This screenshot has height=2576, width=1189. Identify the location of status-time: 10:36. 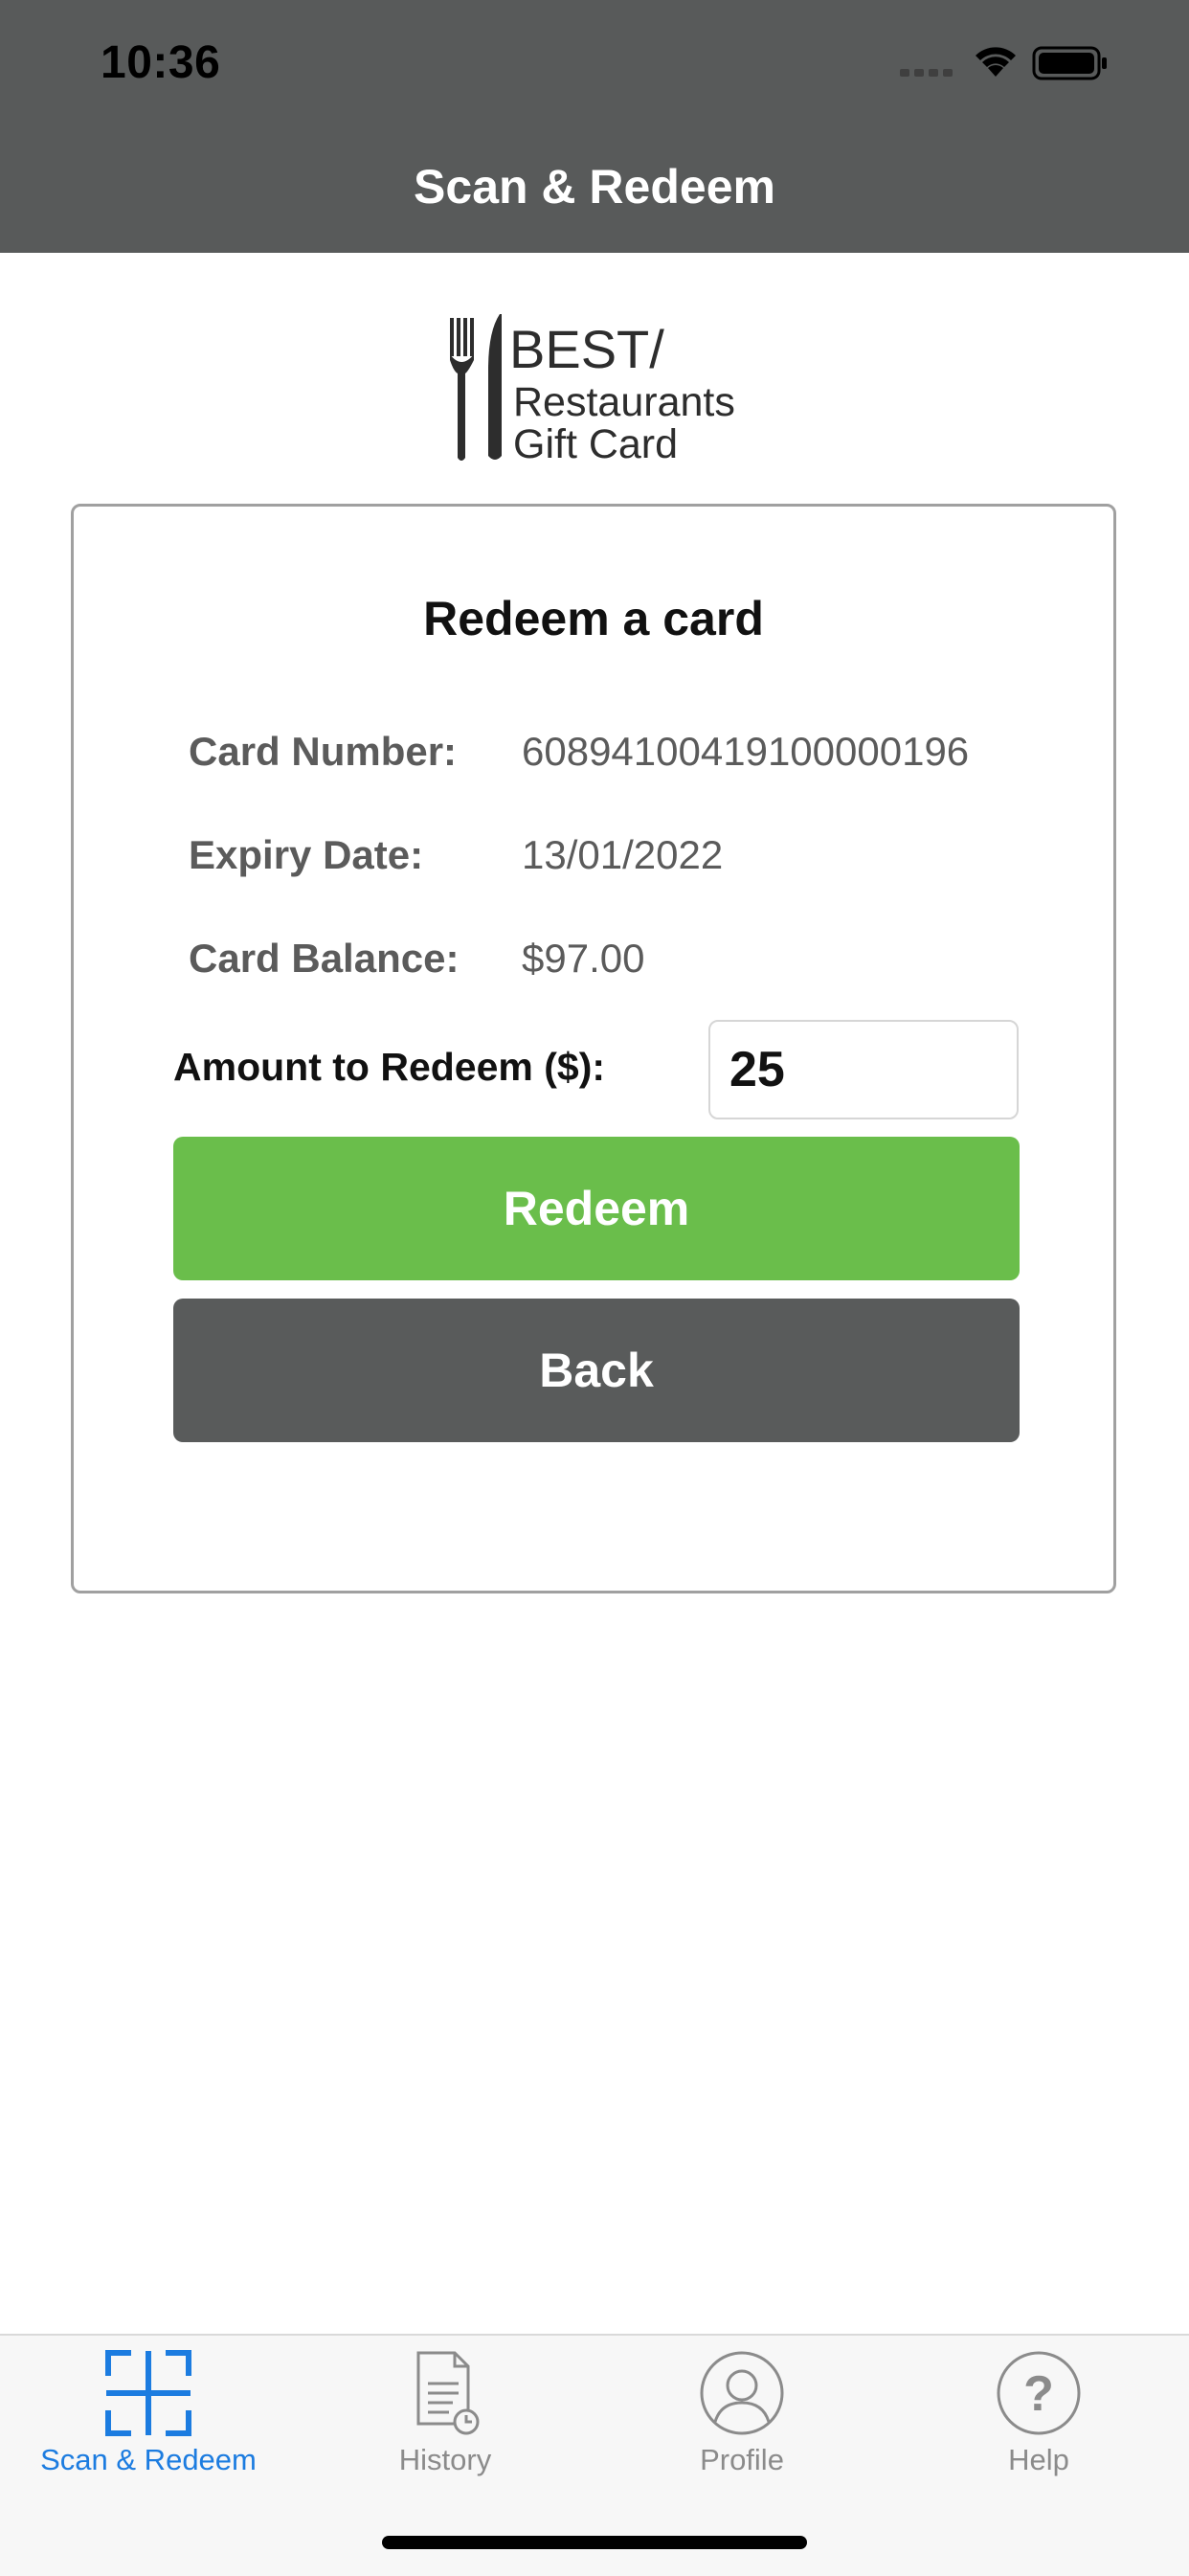
(161, 62).